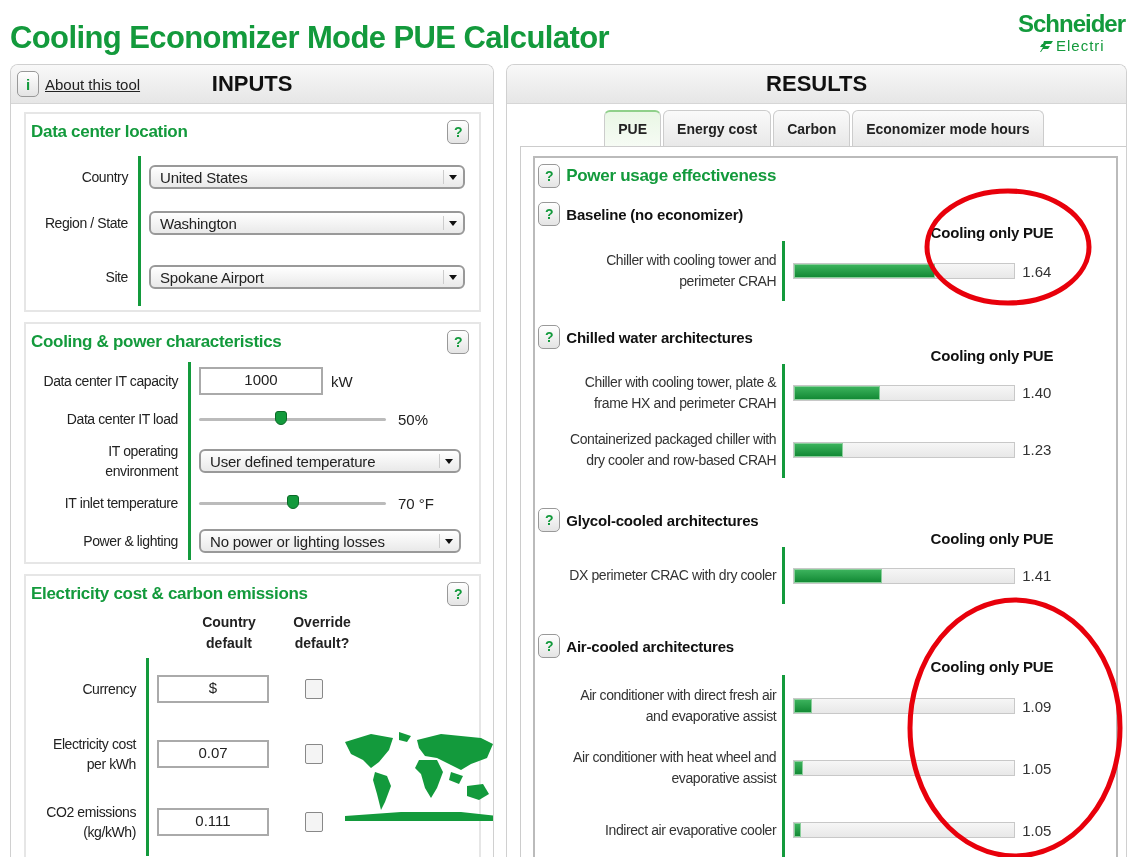  Describe the element at coordinates (322, 633) in the screenshot. I see `column-header: Override default?` at that location.